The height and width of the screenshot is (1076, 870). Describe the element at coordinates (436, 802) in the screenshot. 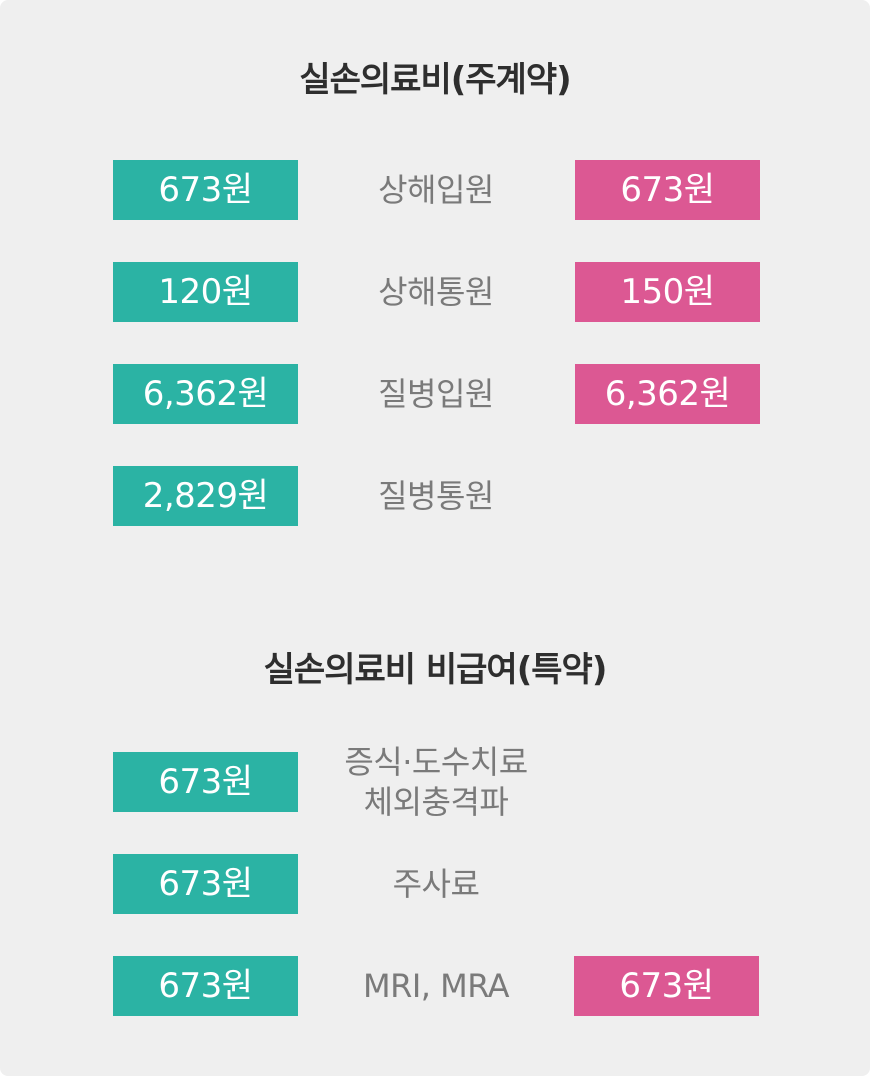

I see `coverage-label-line2: 체외충격파` at that location.